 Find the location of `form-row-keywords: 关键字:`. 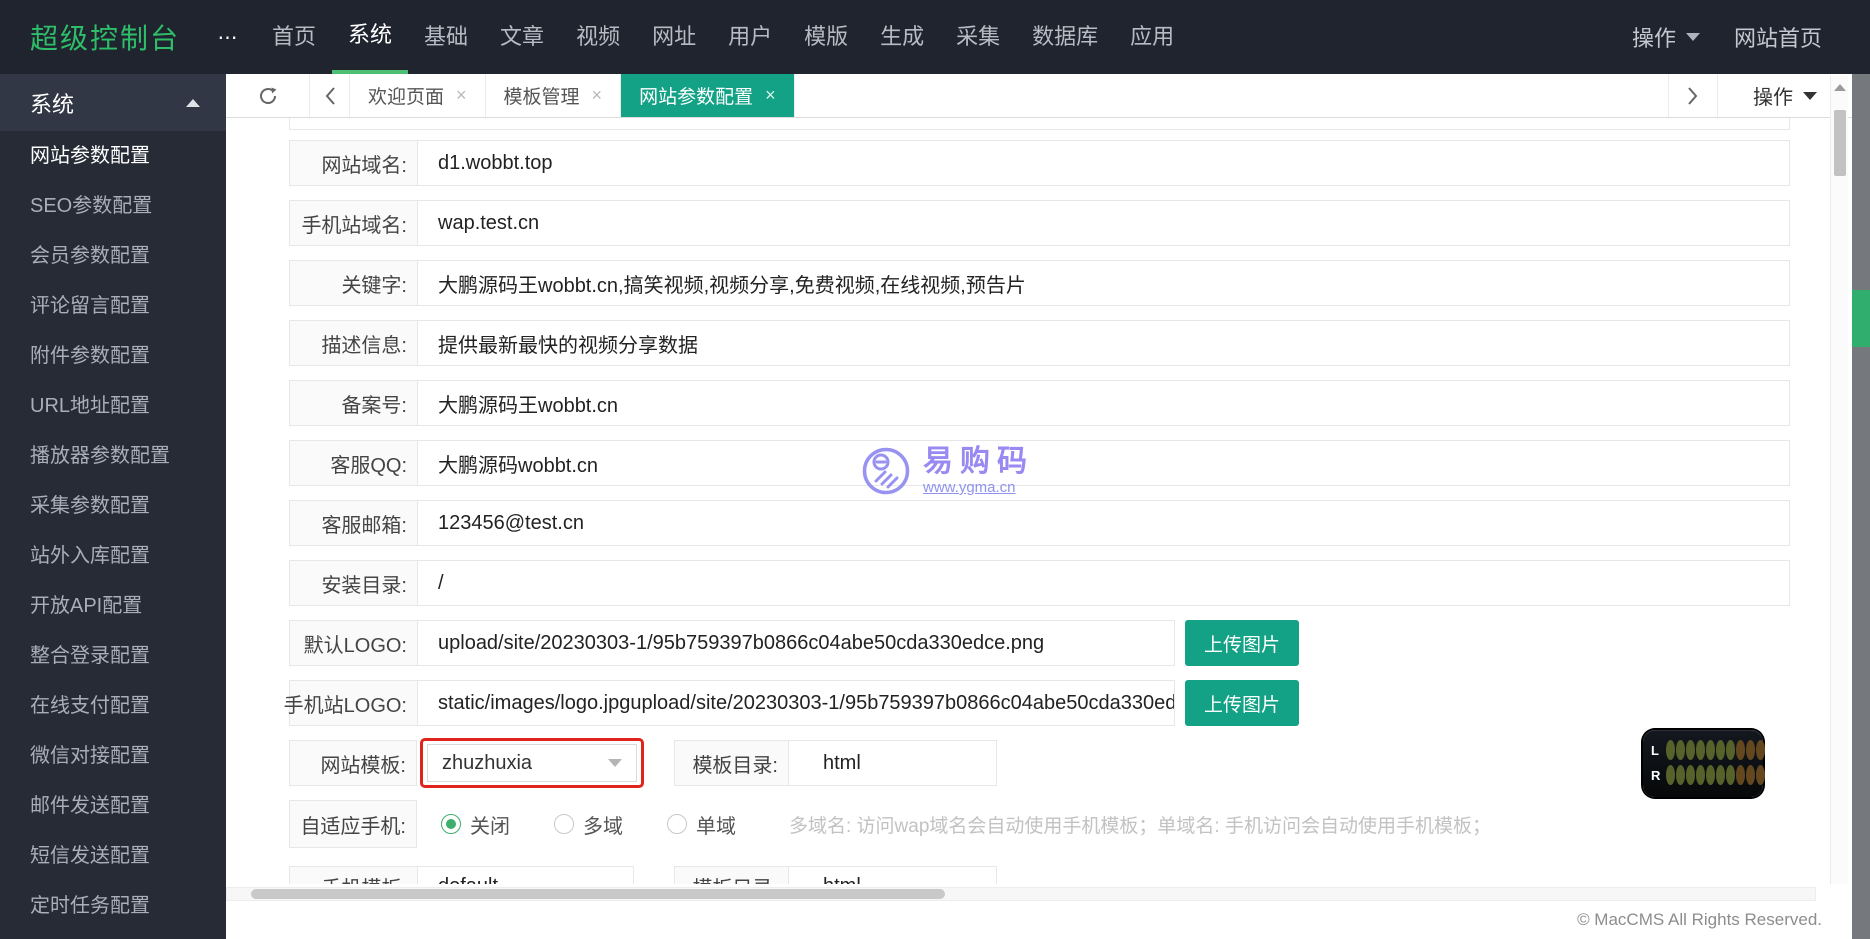

form-row-keywords: 关键字: is located at coordinates (1039, 283).